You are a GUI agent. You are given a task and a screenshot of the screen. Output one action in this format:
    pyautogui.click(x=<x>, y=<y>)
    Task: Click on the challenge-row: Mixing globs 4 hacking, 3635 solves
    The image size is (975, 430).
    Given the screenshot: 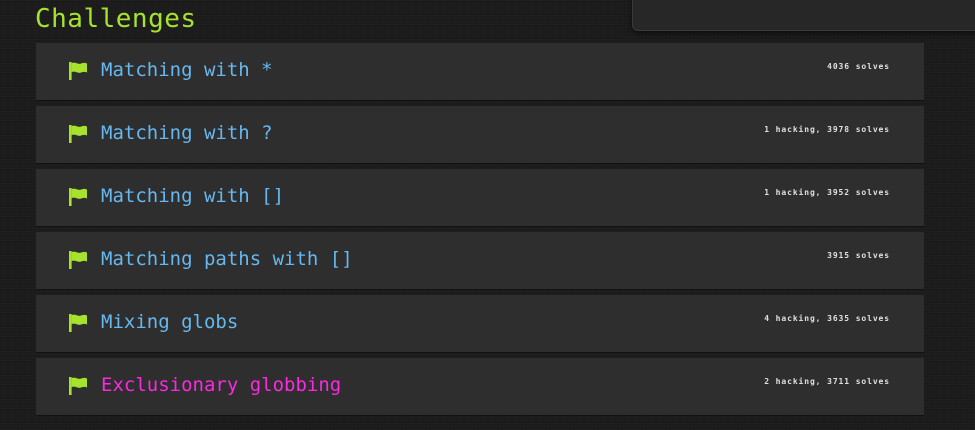 What is the action you would take?
    pyautogui.click(x=480, y=323)
    